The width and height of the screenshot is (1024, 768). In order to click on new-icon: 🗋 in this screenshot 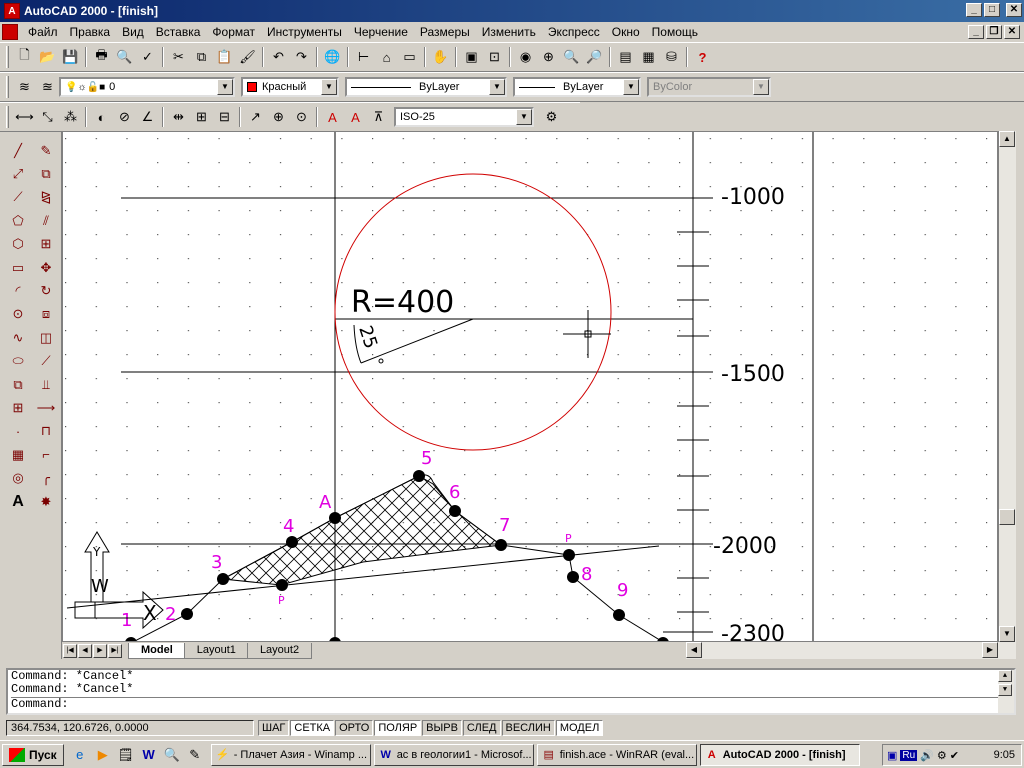, I will do `click(24, 57)`.